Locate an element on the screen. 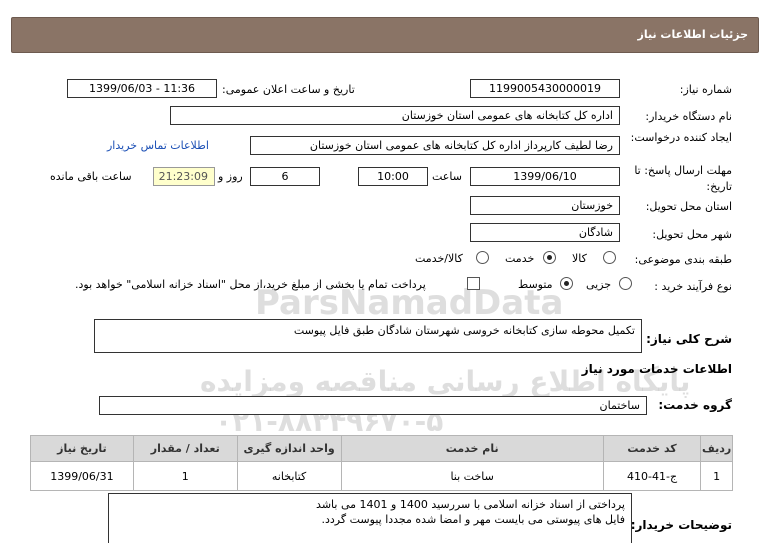 The height and width of the screenshot is (545, 770). col-row-number: ردیف is located at coordinates (716, 448).